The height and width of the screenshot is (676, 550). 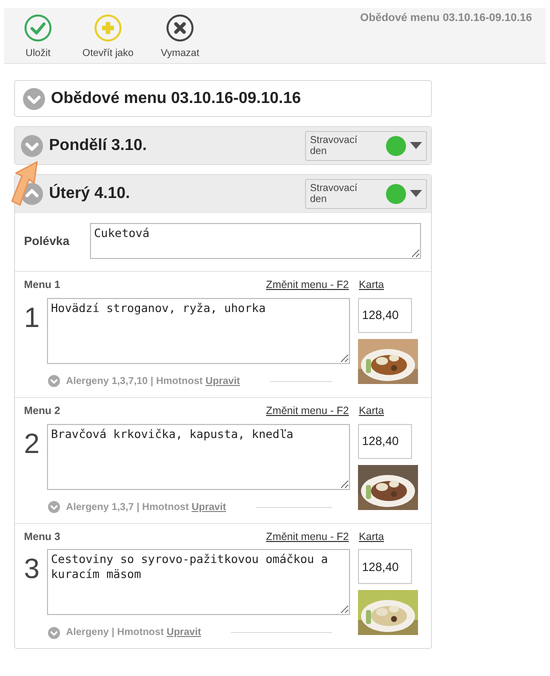 What do you see at coordinates (153, 381) in the screenshot?
I see `allergen-info: Alergeny 1,3,7,10 | Hmotnost Upravit` at bounding box center [153, 381].